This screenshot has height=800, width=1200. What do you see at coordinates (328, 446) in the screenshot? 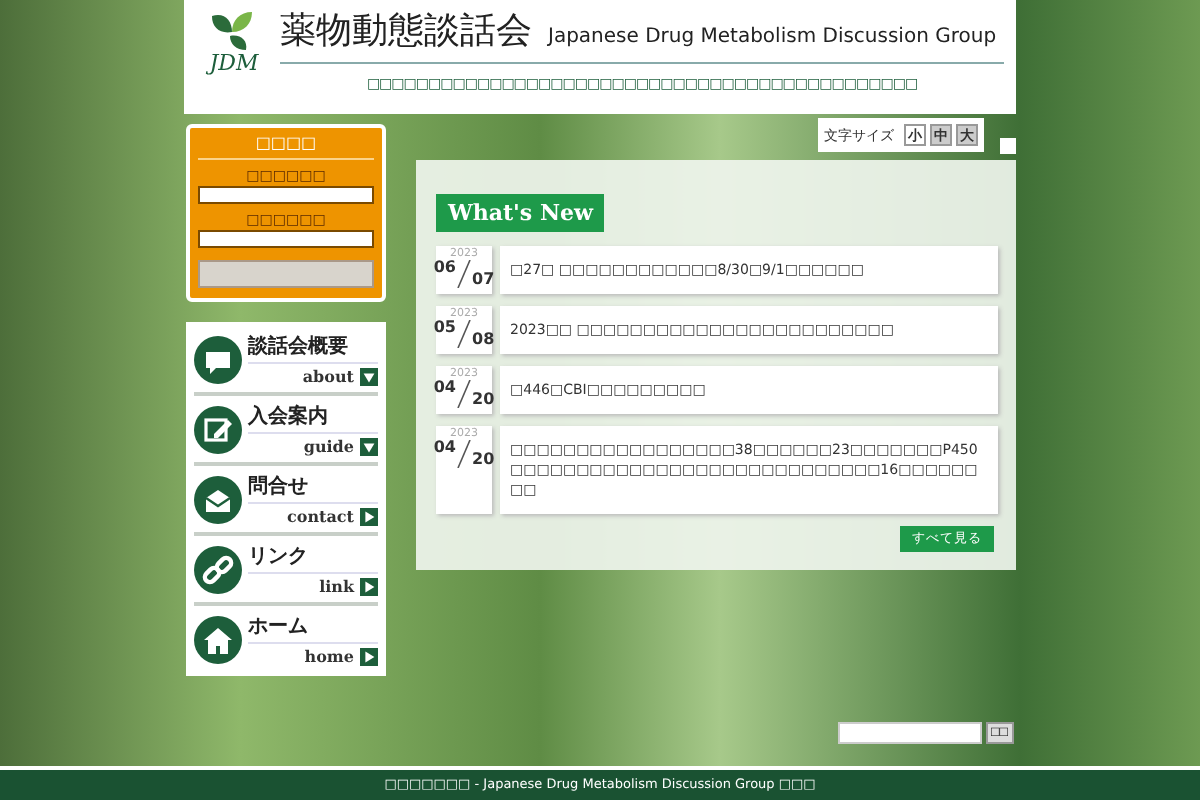
I see `nav-sublabel: guide` at bounding box center [328, 446].